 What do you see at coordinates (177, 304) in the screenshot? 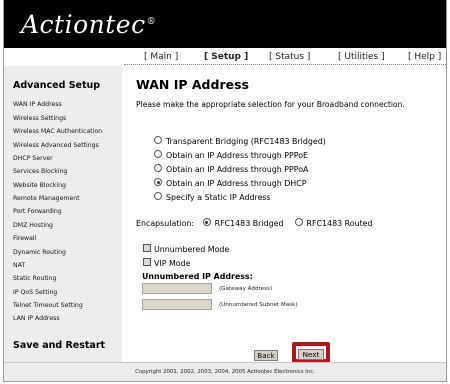
I see `subnet-mask-input` at bounding box center [177, 304].